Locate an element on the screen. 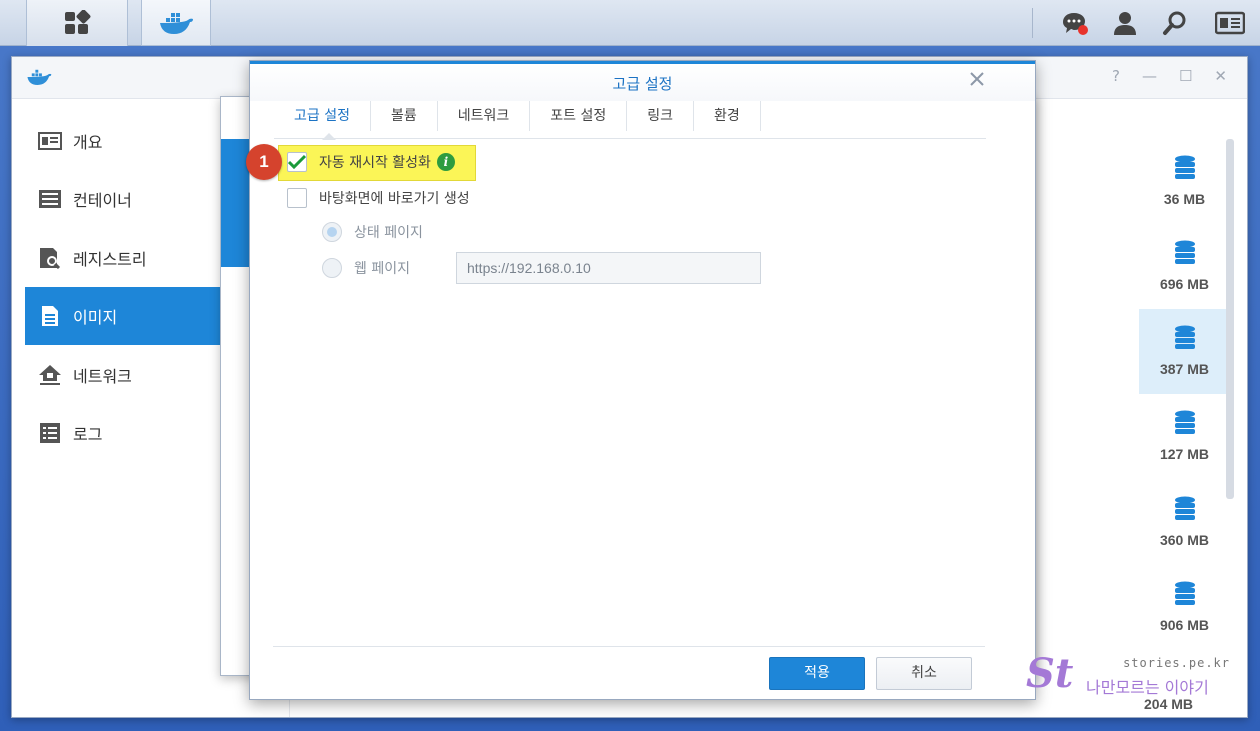 The image size is (1260, 731). desktop-shortcut-label: 바탕화면에 바로가기 생성 is located at coordinates (394, 199).